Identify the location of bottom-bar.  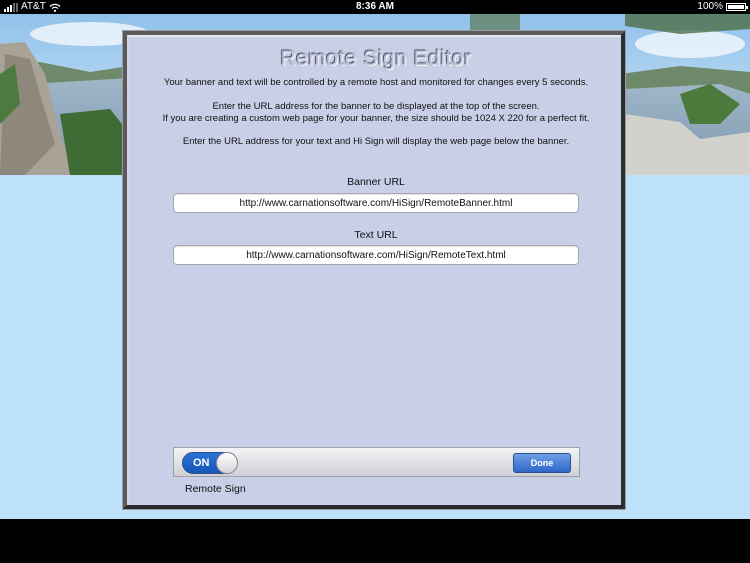
(375, 541).